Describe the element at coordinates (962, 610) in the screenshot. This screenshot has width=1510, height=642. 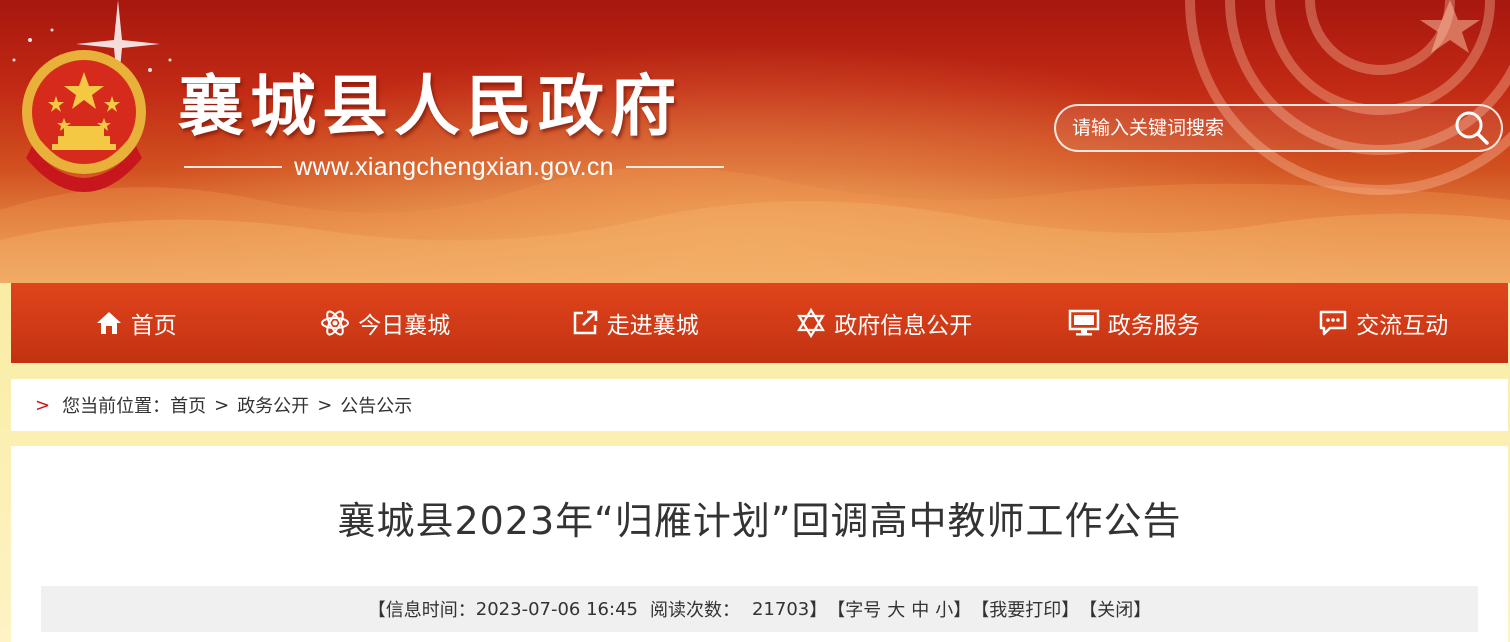
I see `font-size-close: 】` at that location.